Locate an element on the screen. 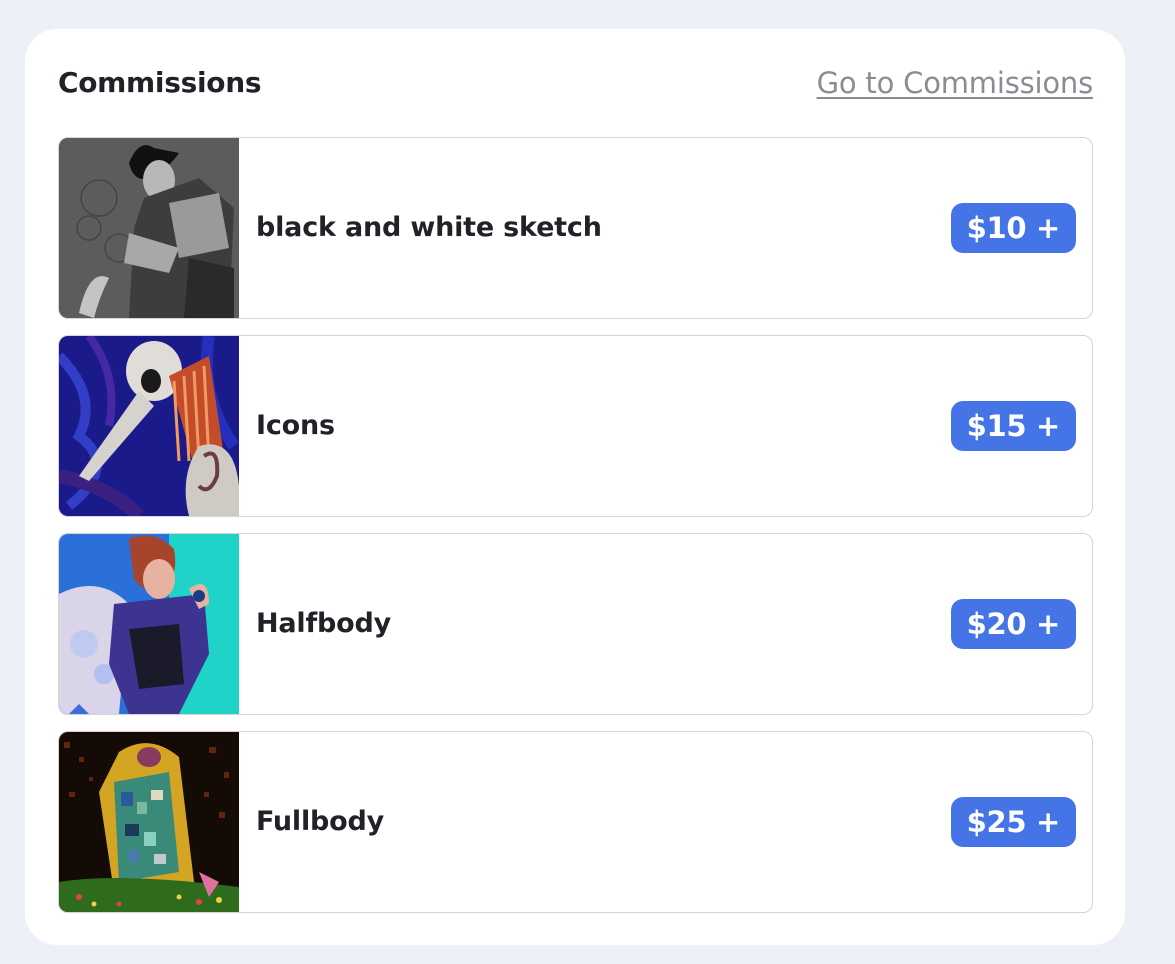 This screenshot has width=1175, height=964. commission-thumbnail-fullbody is located at coordinates (149, 822).